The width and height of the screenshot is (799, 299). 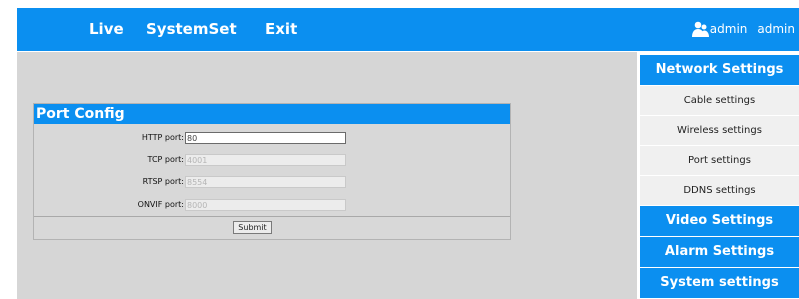 What do you see at coordinates (165, 159) in the screenshot?
I see `tcp-port-label: TCP port:` at bounding box center [165, 159].